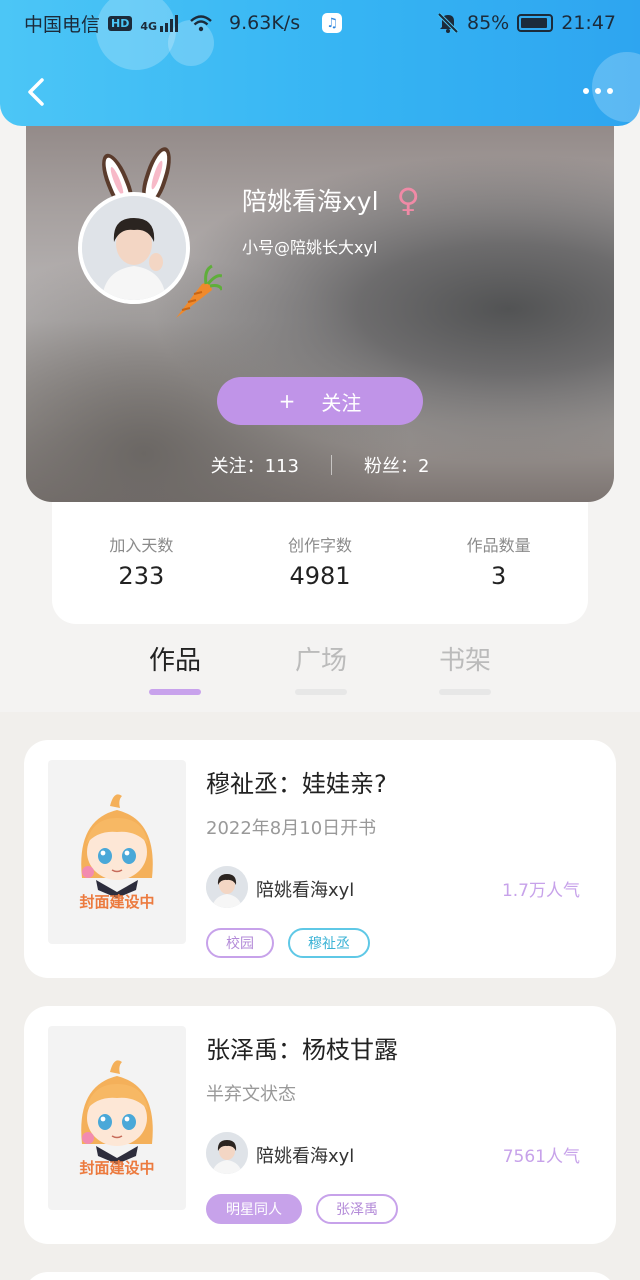 Image resolution: width=640 pixels, height=1280 pixels. I want to click on hd-badge: HD, so click(120, 23).